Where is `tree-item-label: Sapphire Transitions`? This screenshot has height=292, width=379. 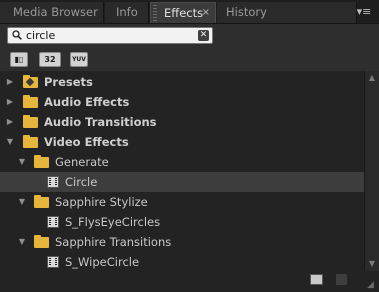 tree-item-label: Sapphire Transitions is located at coordinates (113, 242).